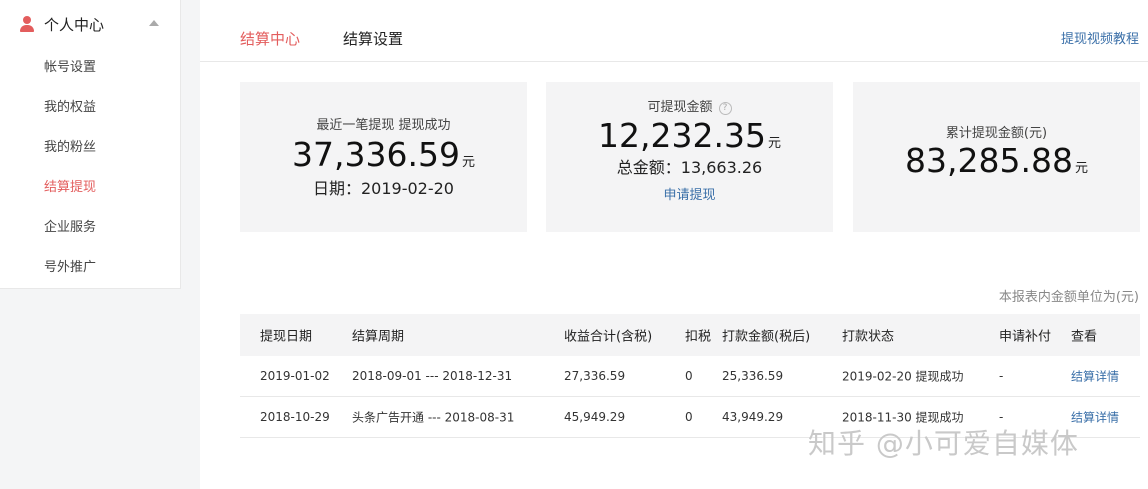 The height and width of the screenshot is (489, 1148). I want to click on available-amount: 12,232.35, so click(682, 135).